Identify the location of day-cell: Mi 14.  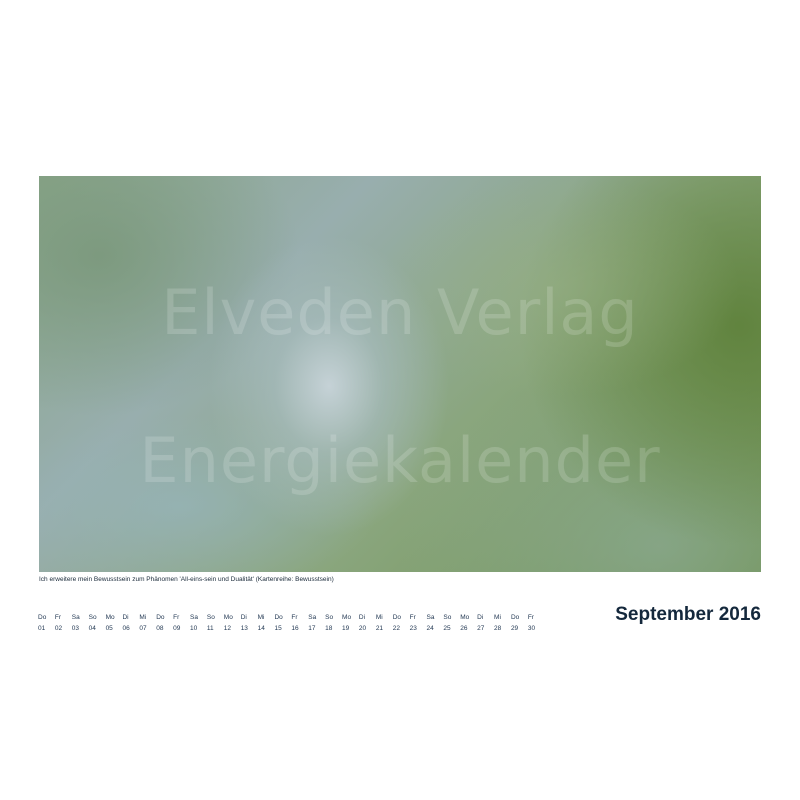
(266, 623).